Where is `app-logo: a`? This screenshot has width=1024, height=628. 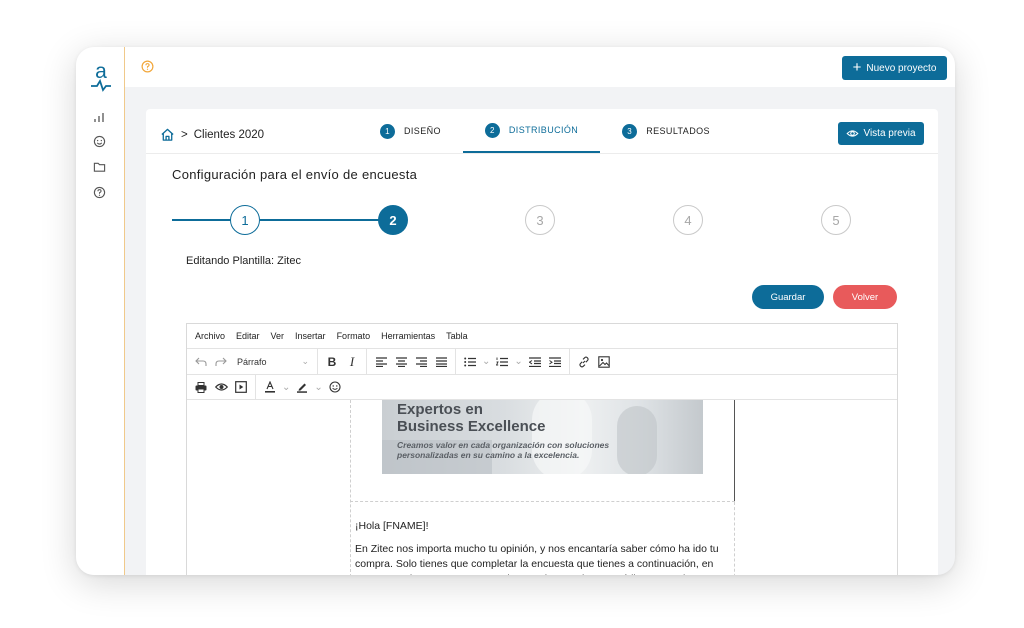
app-logo: a is located at coordinates (101, 76).